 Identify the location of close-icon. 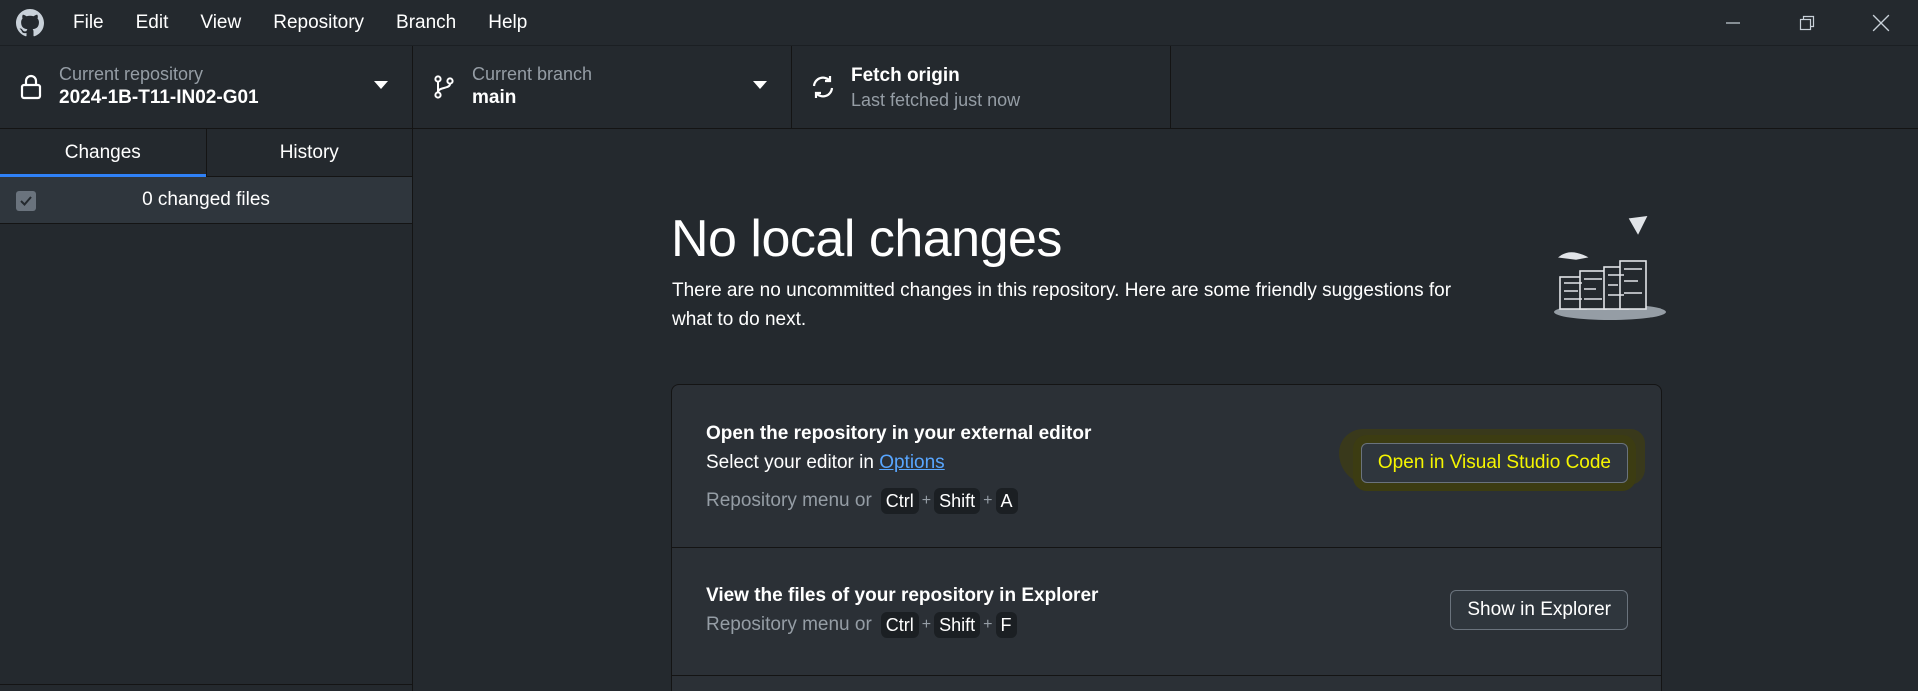
(1881, 23).